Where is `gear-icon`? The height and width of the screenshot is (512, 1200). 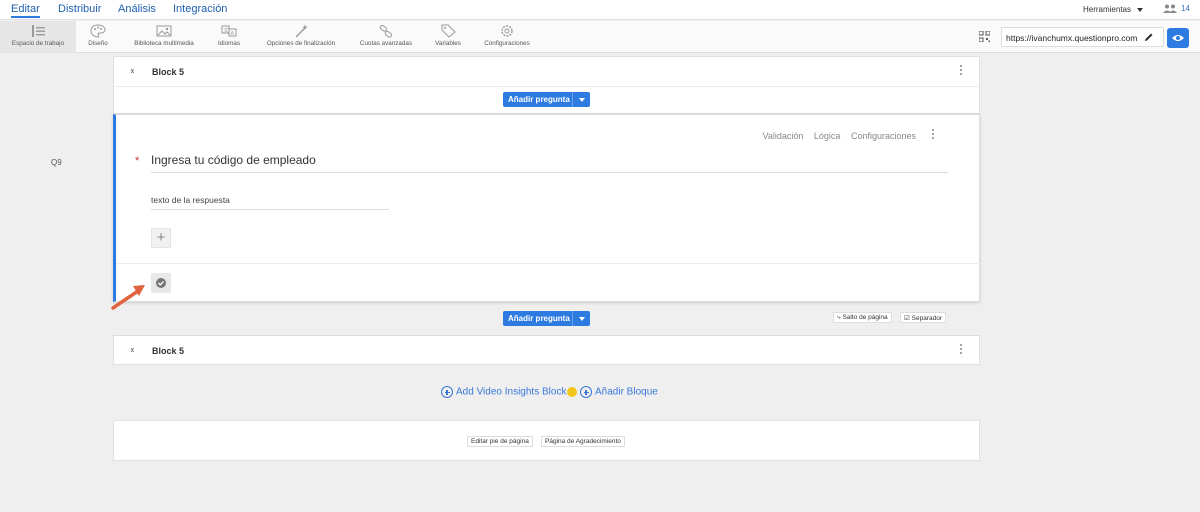
gear-icon is located at coordinates (507, 31).